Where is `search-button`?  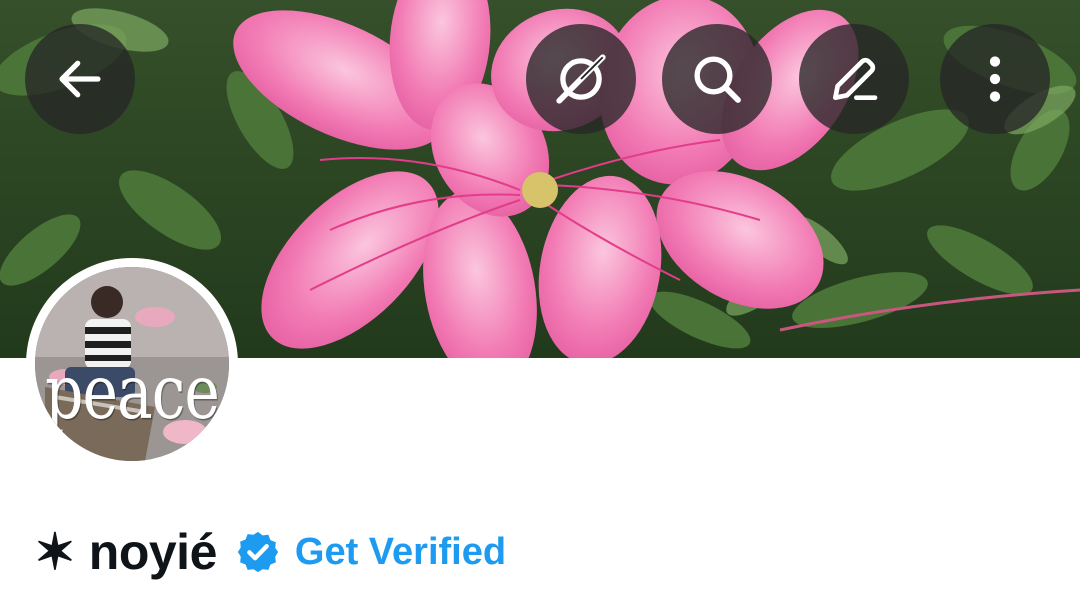 search-button is located at coordinates (717, 79).